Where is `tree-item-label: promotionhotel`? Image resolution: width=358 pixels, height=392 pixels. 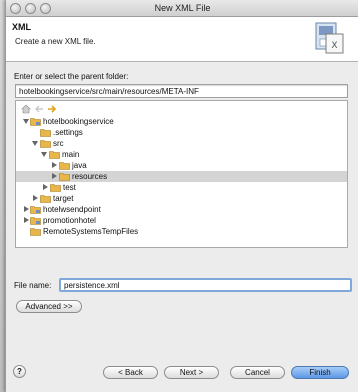
tree-item-label: promotionhotel is located at coordinates (69, 220).